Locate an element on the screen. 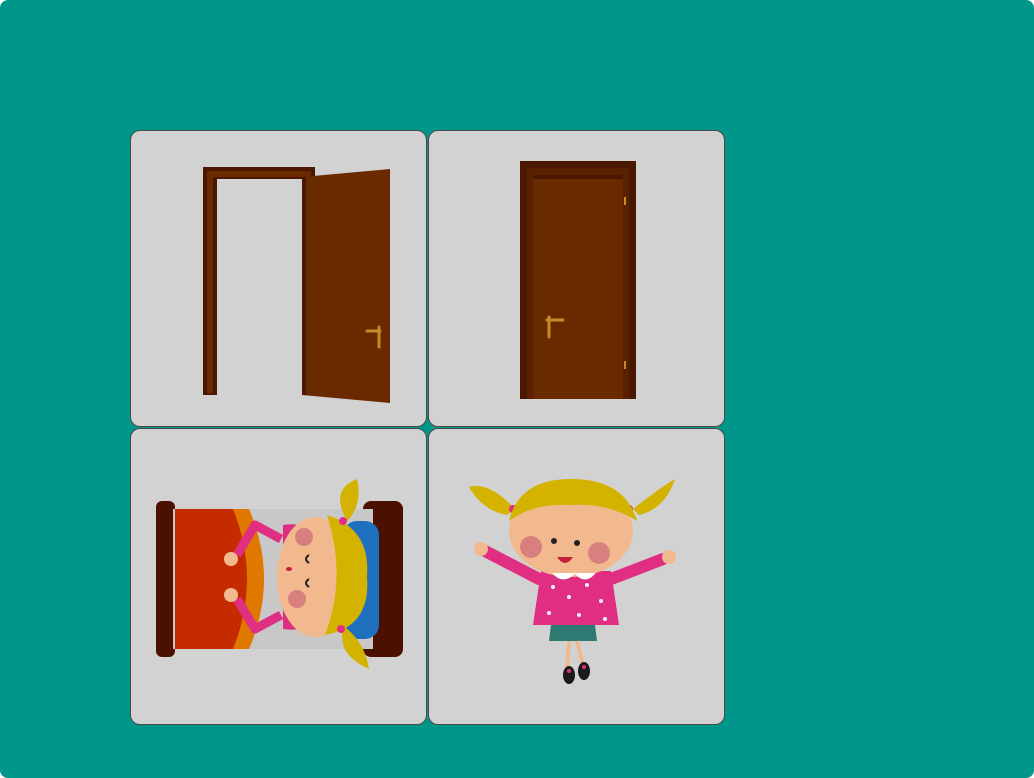 This screenshot has width=1034, height=778. girl-sleeping-in-bed-icon is located at coordinates (279, 574).